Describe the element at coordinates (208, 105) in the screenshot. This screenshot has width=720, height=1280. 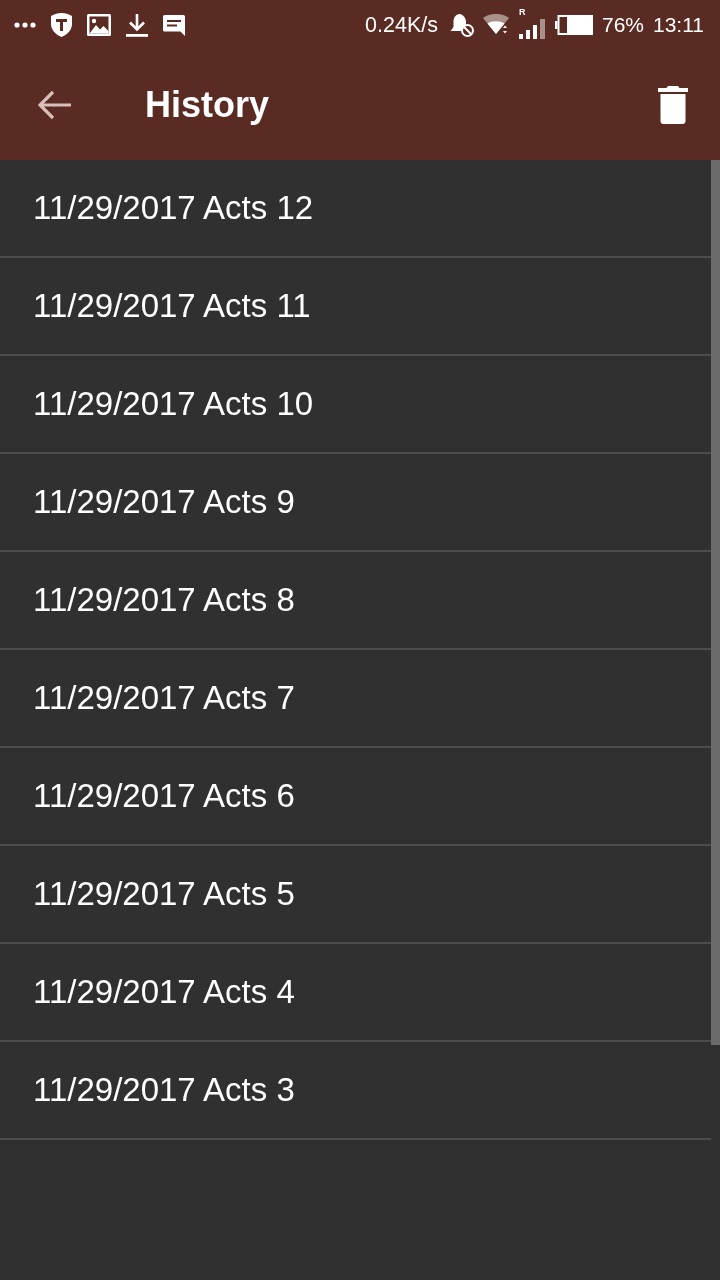
I see `page-title: History` at that location.